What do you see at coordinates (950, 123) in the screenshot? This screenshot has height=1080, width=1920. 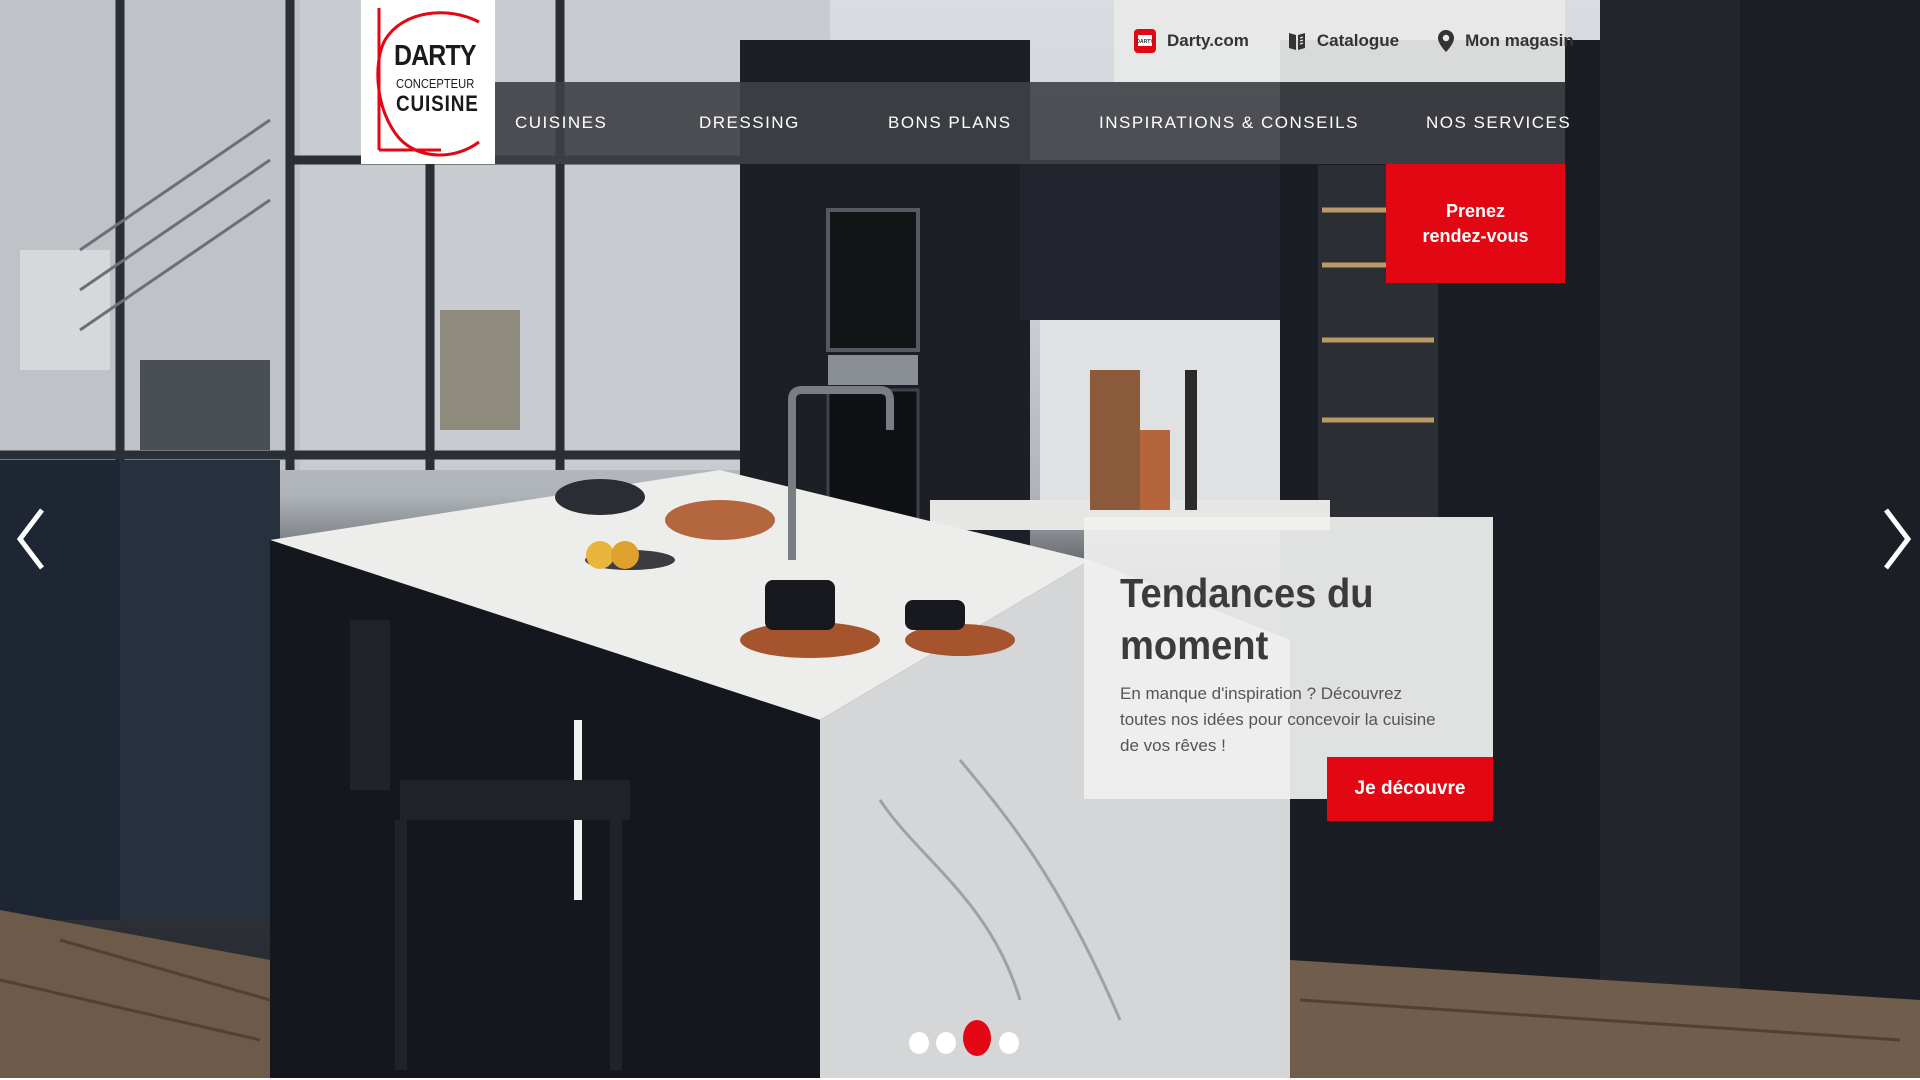 I see `nav-item-bons-plans: BONS PLANS` at bounding box center [950, 123].